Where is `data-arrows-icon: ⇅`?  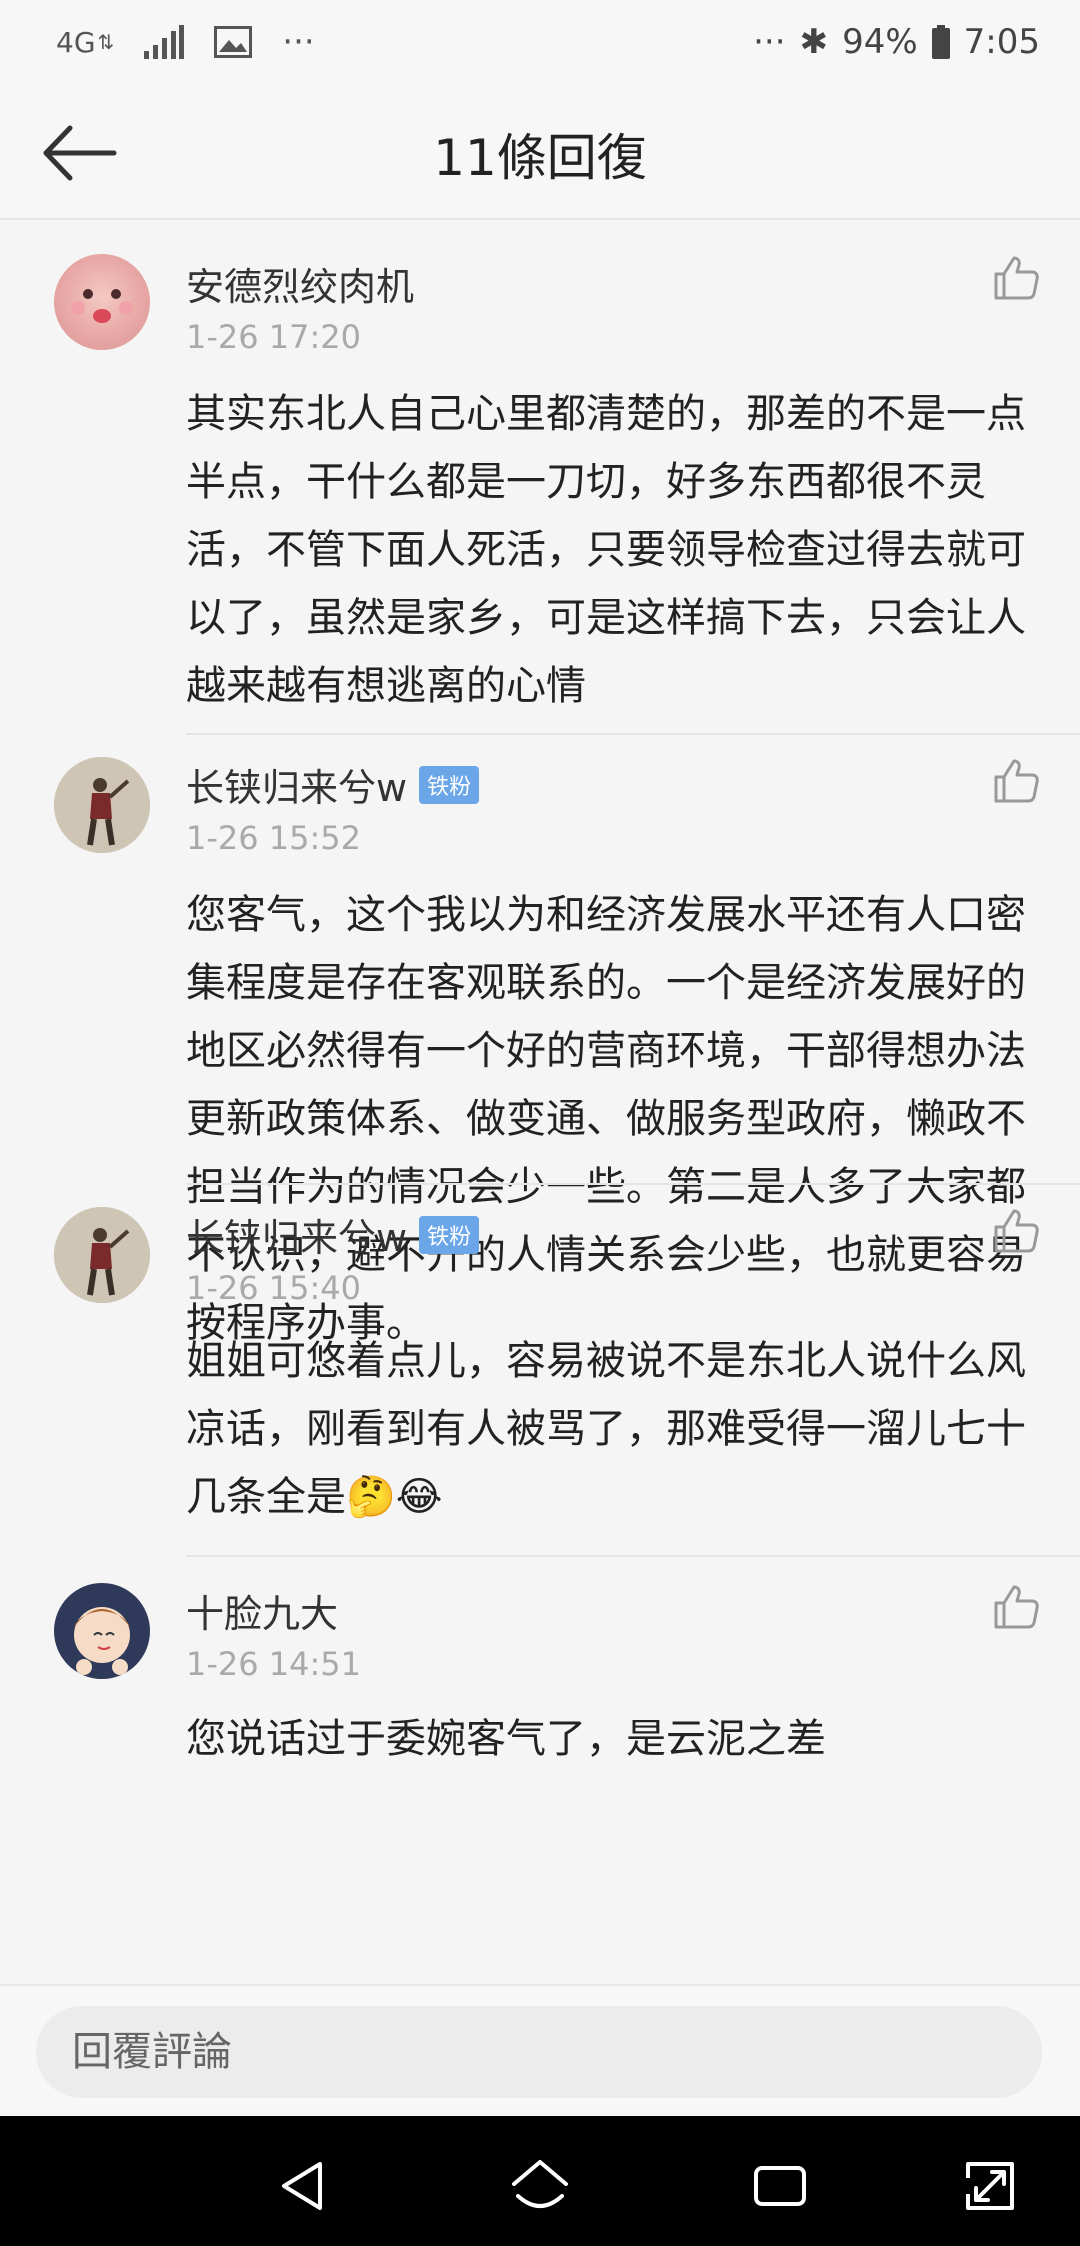
data-arrows-icon: ⇅ is located at coordinates (106, 42).